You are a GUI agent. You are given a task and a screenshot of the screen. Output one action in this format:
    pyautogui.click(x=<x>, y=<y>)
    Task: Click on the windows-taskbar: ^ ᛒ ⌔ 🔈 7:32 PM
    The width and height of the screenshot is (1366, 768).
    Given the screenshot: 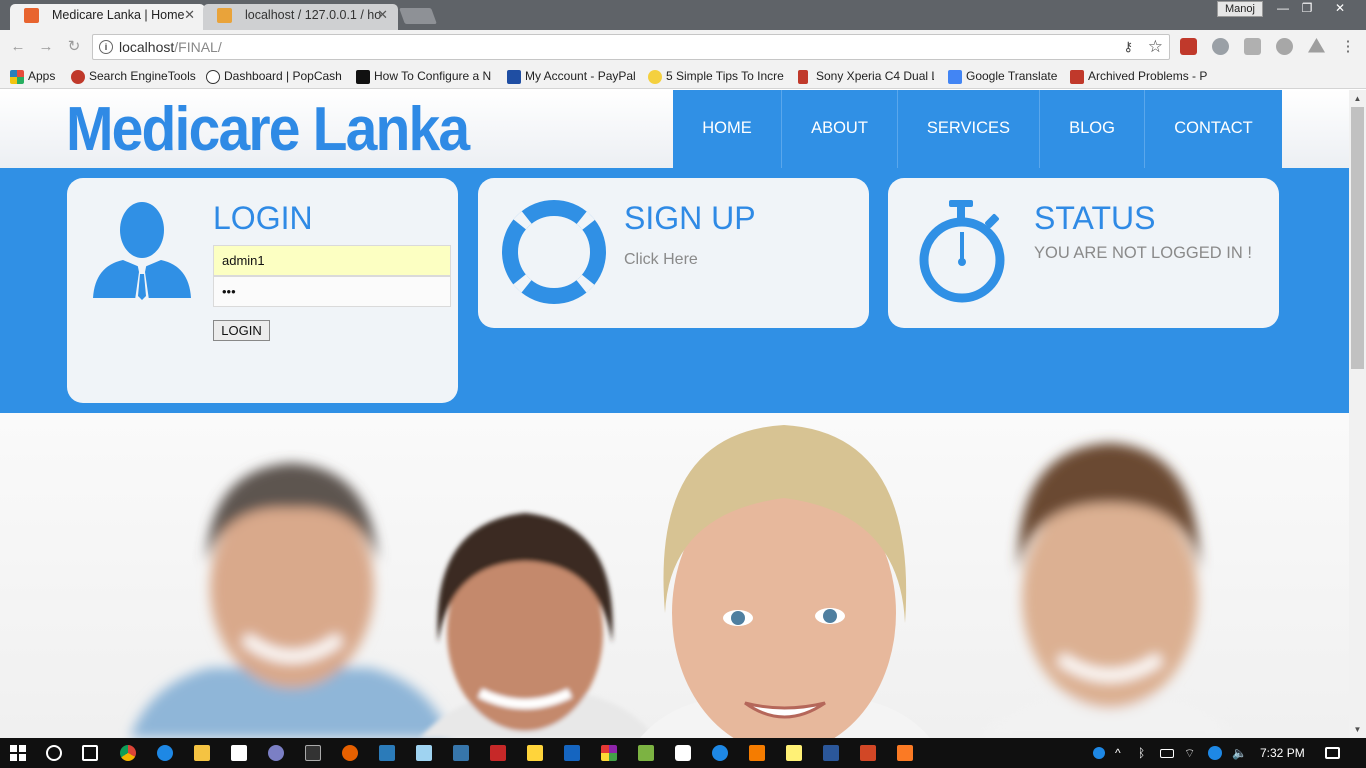 What is the action you would take?
    pyautogui.click(x=683, y=753)
    